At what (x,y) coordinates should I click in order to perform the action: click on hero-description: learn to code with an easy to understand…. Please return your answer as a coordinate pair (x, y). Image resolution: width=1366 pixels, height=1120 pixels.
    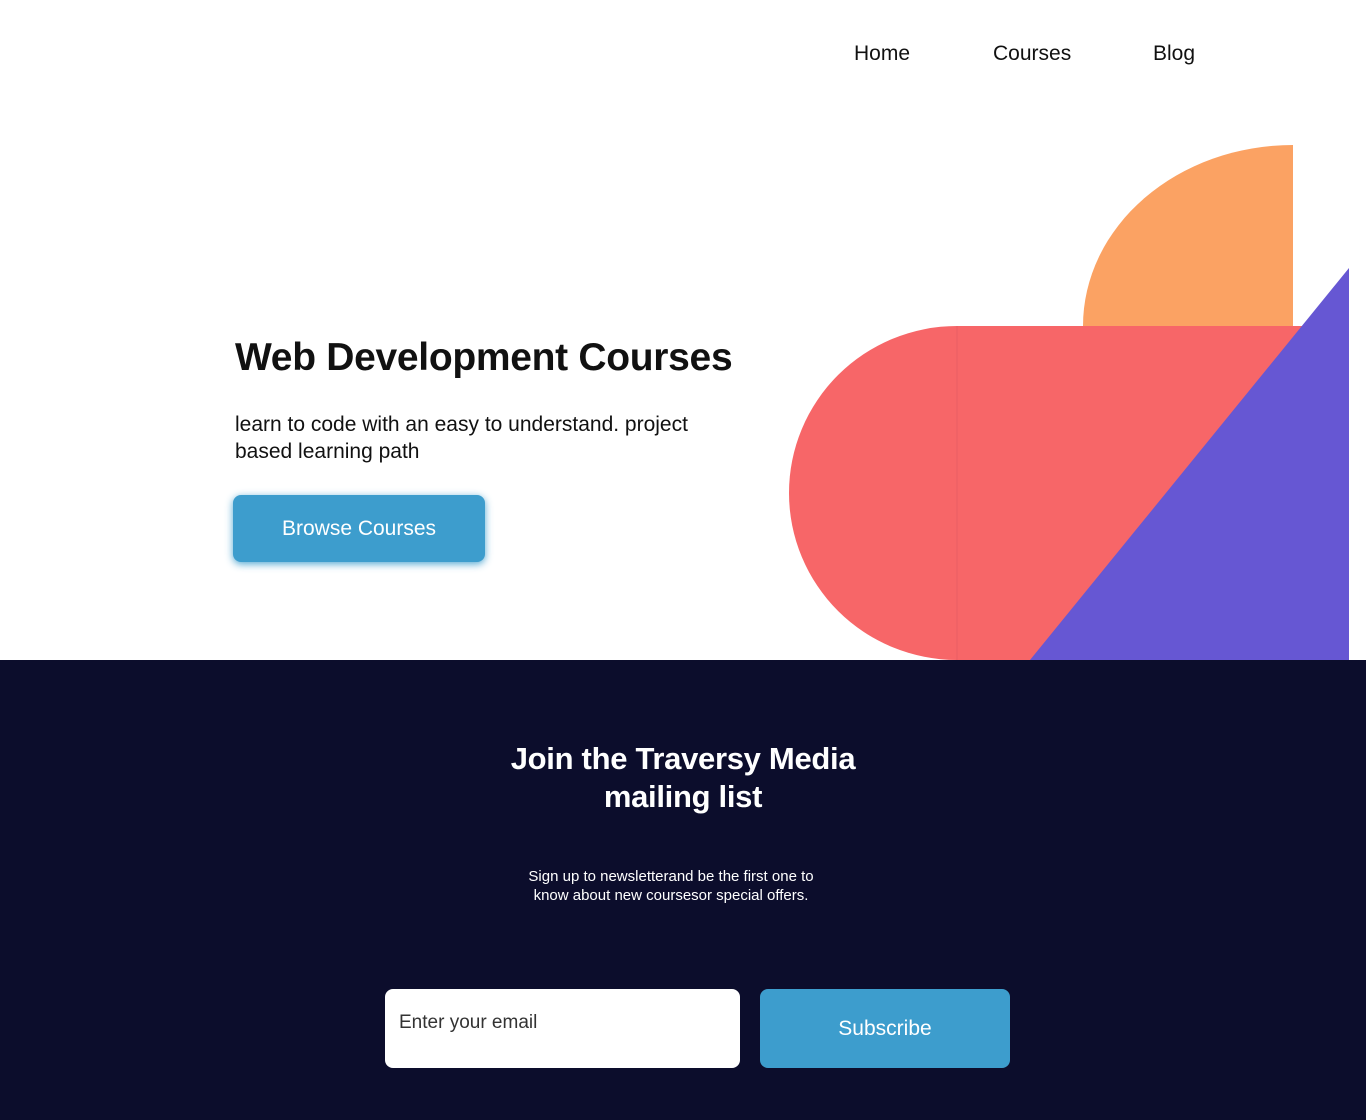
    Looking at the image, I should click on (461, 438).